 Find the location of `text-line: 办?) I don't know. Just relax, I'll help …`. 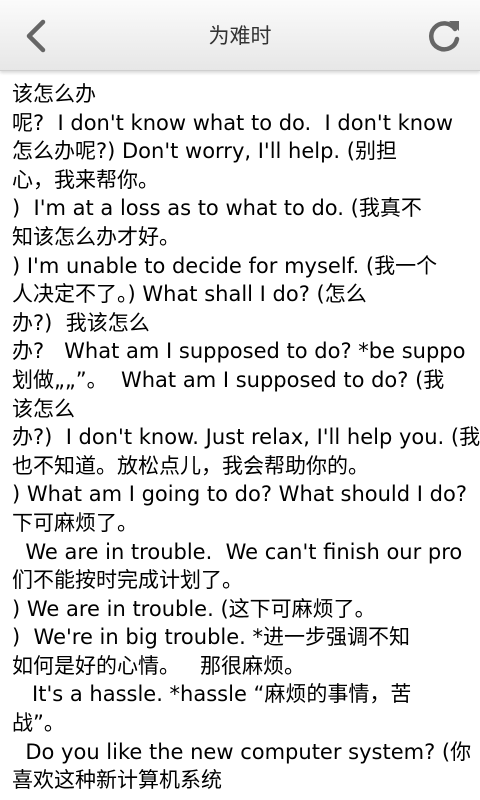

text-line: 办?) I don't know. Just relax, I'll help … is located at coordinates (246, 437).